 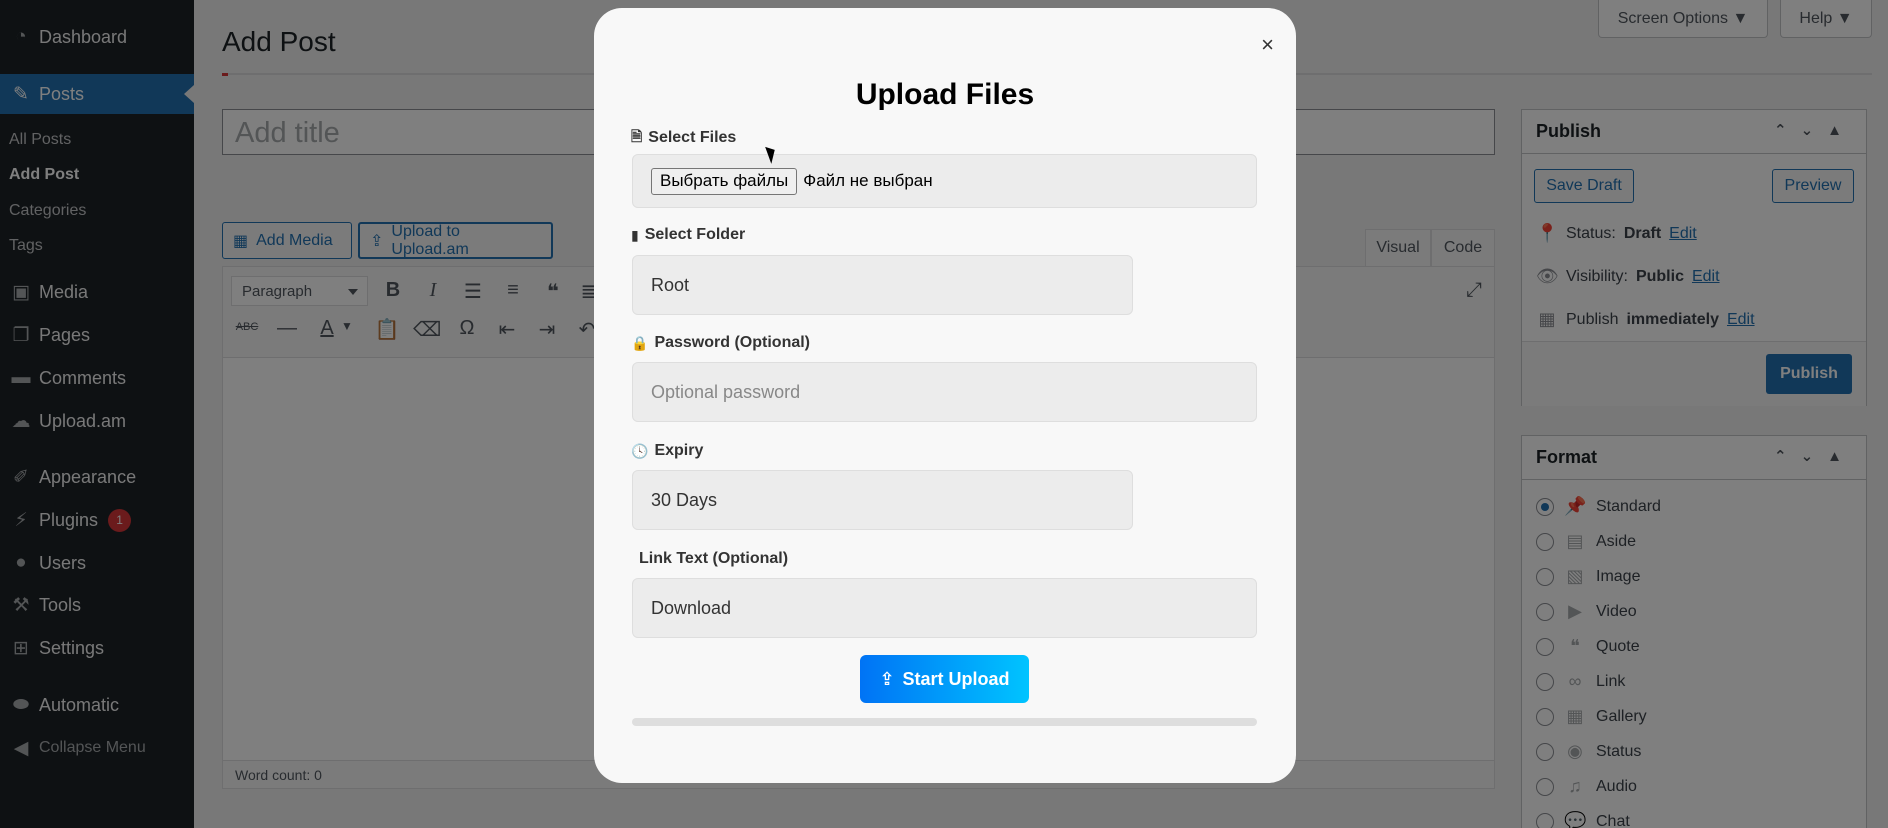 What do you see at coordinates (724, 181) in the screenshot?
I see `choose-files-button: Выбрать файлы` at bounding box center [724, 181].